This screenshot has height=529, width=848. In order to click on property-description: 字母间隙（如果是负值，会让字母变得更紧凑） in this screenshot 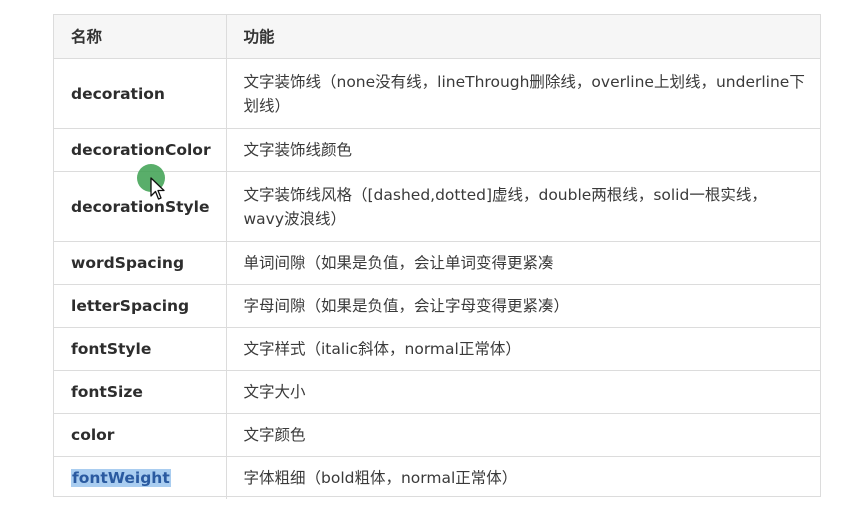, I will do `click(523, 306)`.